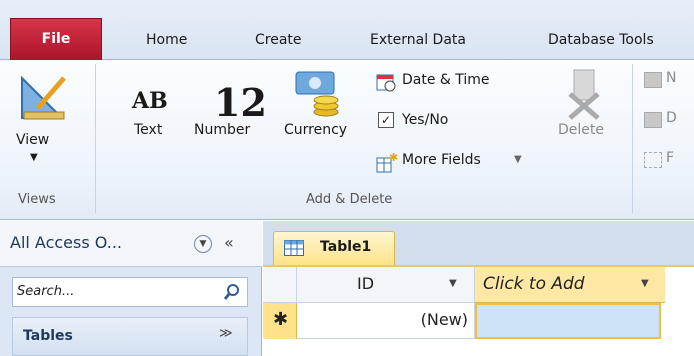 This screenshot has width=694, height=356. What do you see at coordinates (386, 321) in the screenshot?
I see `id-cell-new: (New)` at bounding box center [386, 321].